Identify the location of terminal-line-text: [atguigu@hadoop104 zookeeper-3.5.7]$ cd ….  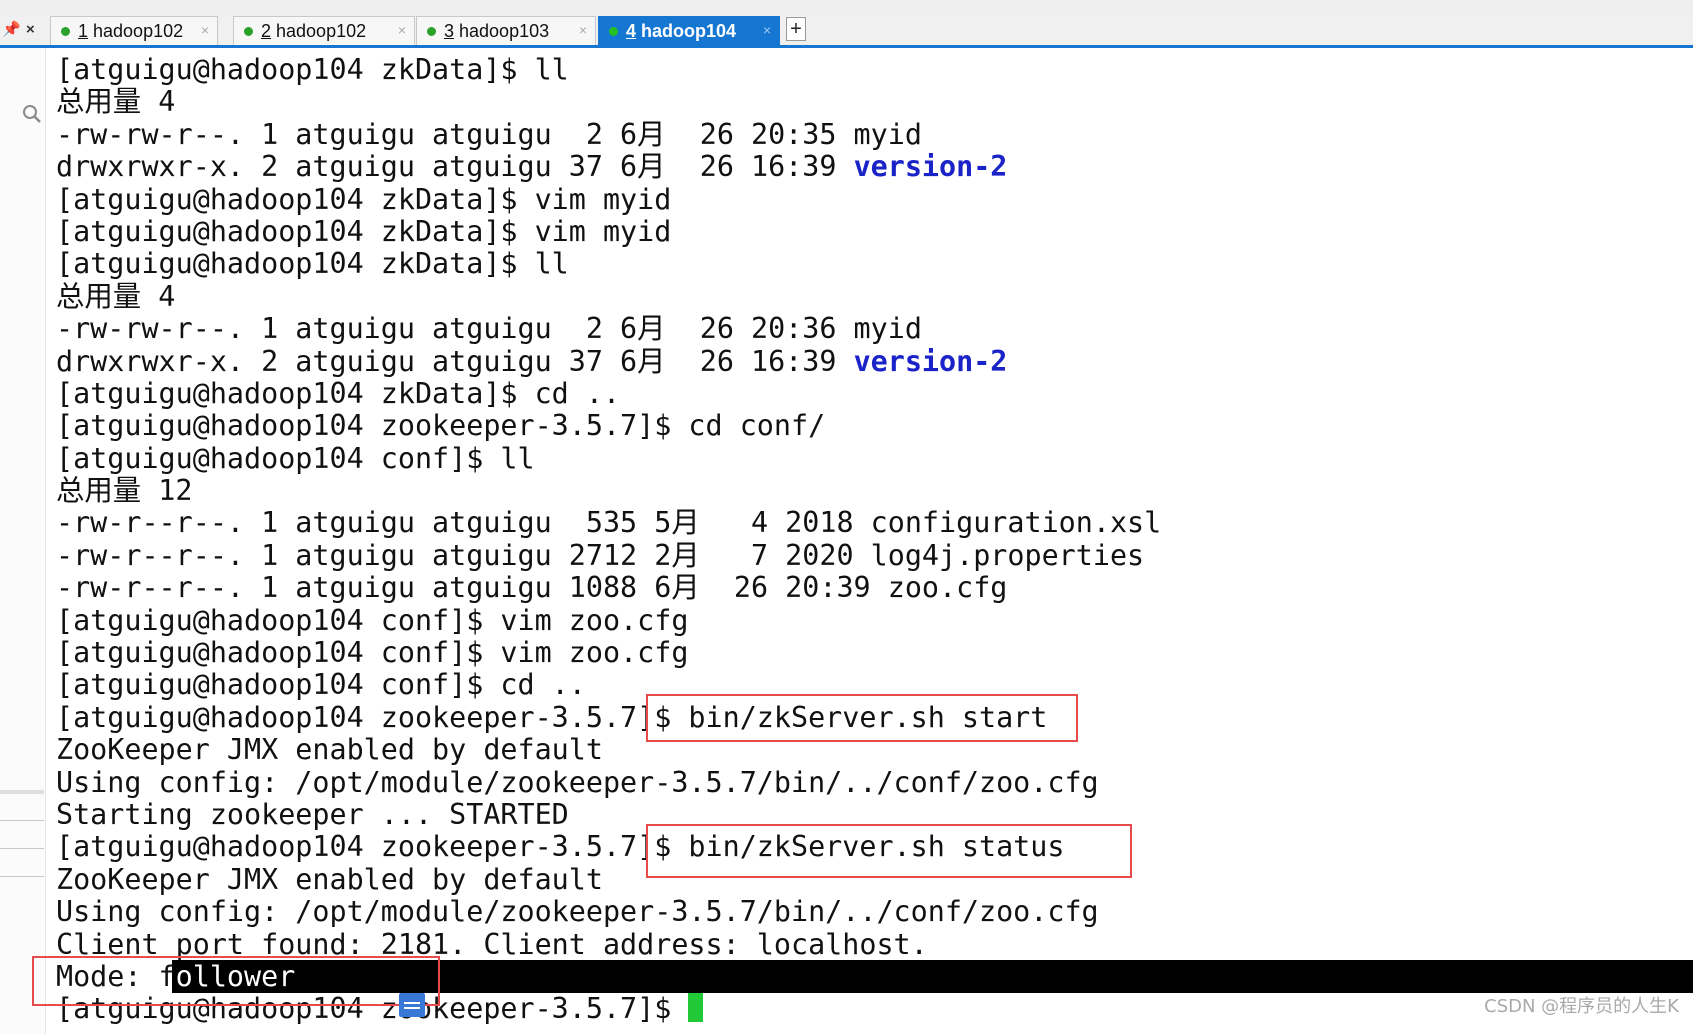
(441, 426).